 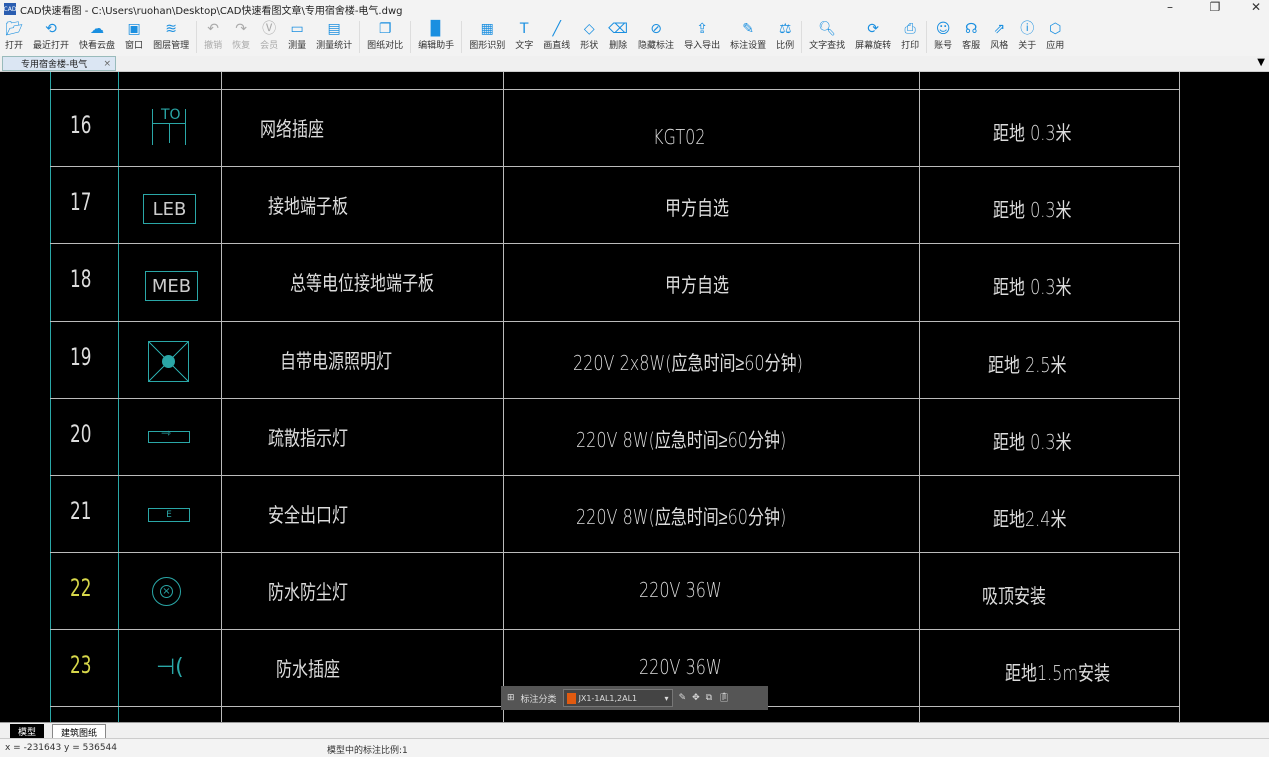 What do you see at coordinates (241, 34) in the screenshot?
I see `toolbar-button-redo: ↷ 恢复` at bounding box center [241, 34].